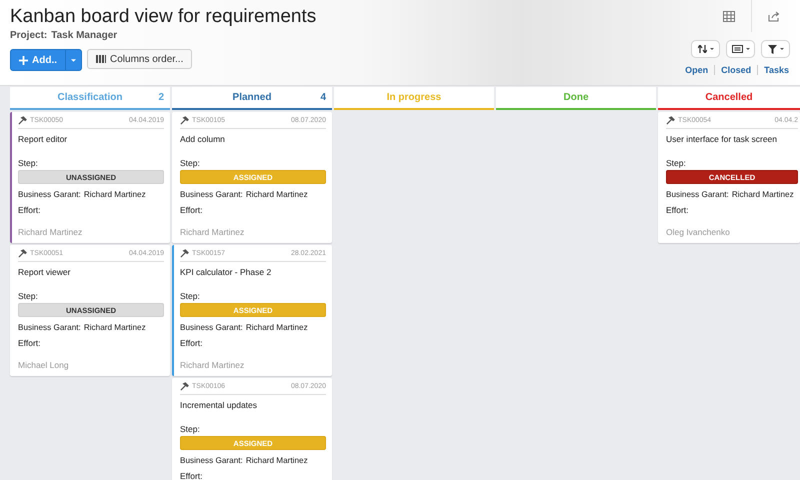  I want to click on column-count: 2, so click(161, 97).